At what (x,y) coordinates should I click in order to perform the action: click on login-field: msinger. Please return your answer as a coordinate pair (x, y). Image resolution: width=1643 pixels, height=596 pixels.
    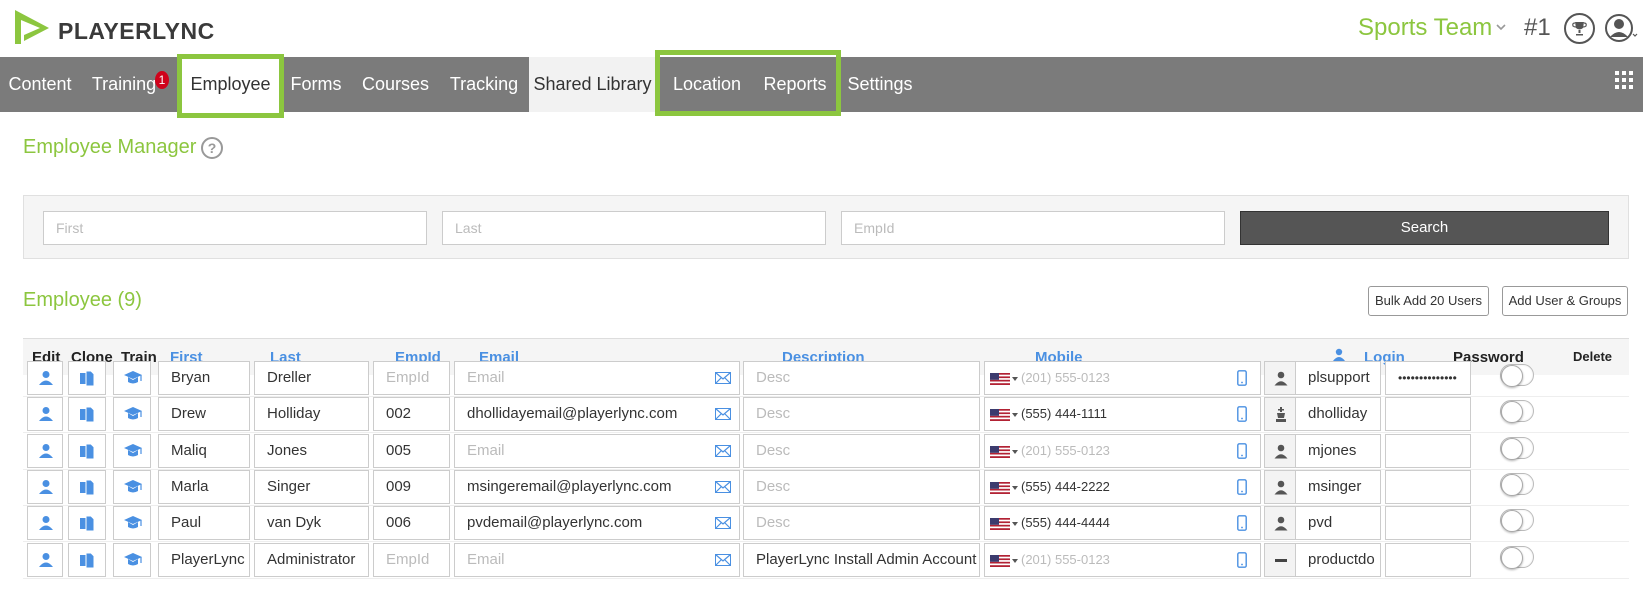
    Looking at the image, I should click on (1338, 486).